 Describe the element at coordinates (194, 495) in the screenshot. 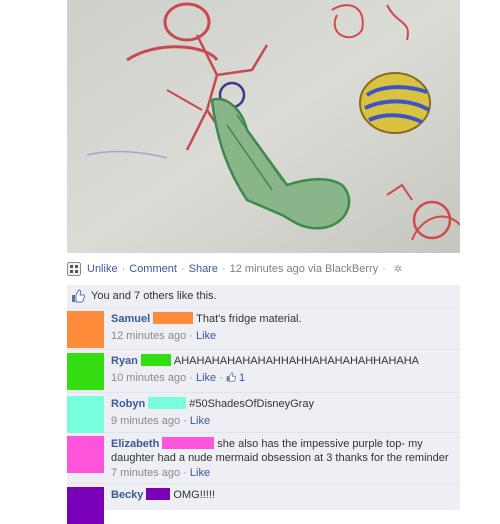

I see `comment-text: OMG!!!!!` at that location.